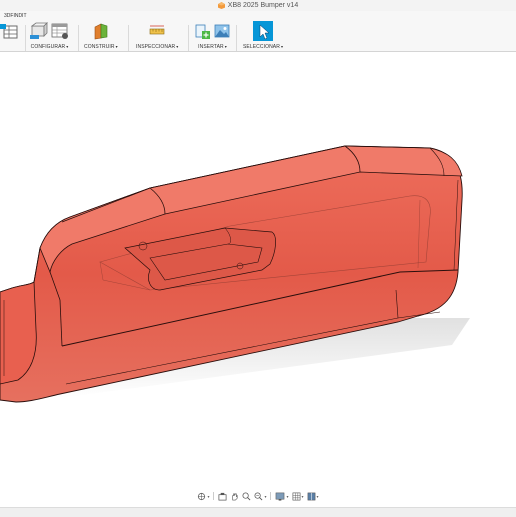 The height and width of the screenshot is (517, 516). Describe the element at coordinates (49, 35) in the screenshot. I see `configurar-group: CONFIGURAR▾` at that location.